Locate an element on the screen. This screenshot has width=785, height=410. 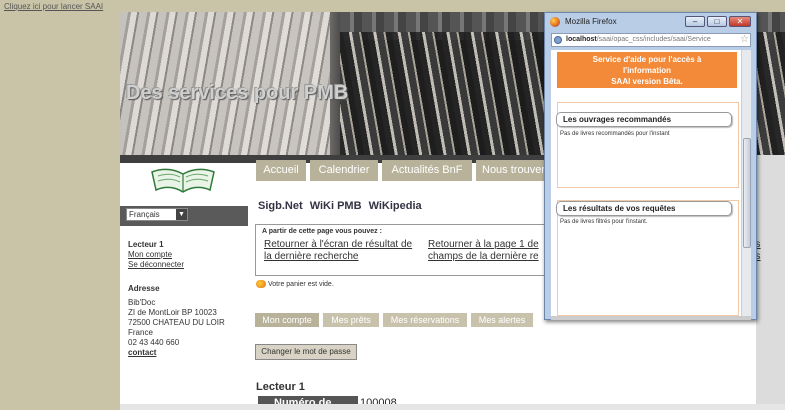
tab-calendrier: Calendrier is located at coordinates (344, 170).